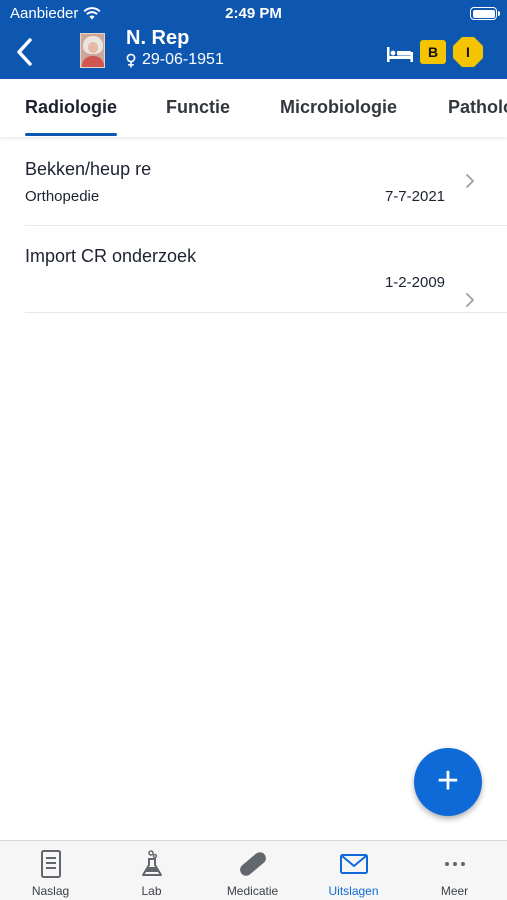  I want to click on more-icon, so click(455, 864).